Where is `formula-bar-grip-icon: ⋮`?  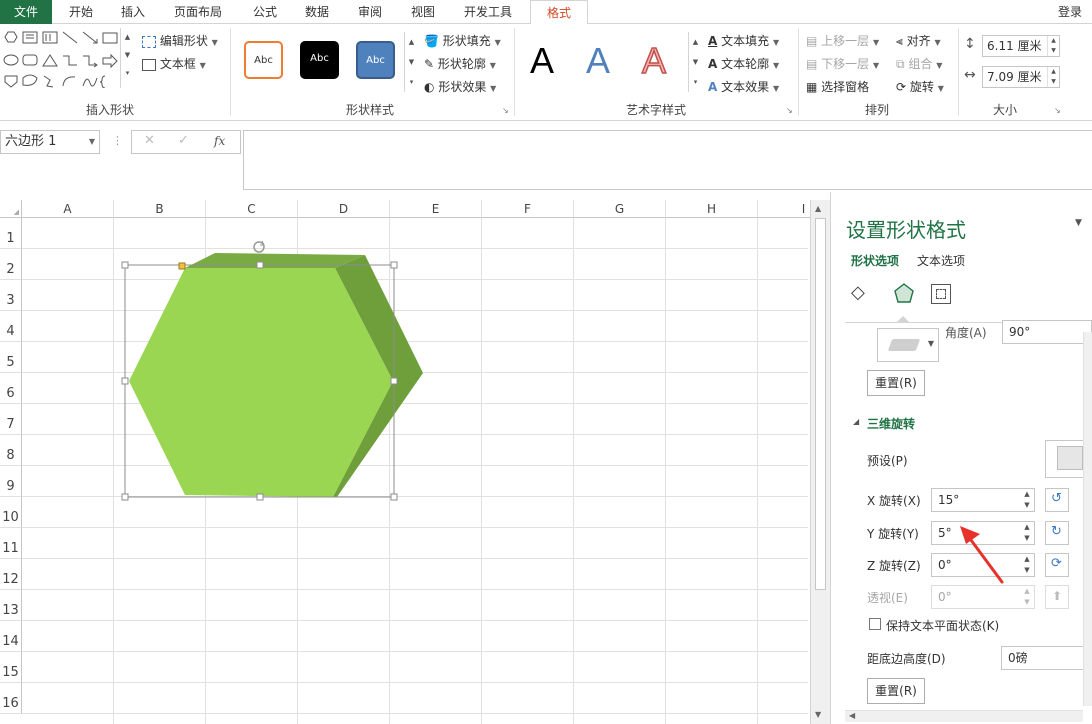 formula-bar-grip-icon: ⋮ is located at coordinates (117, 140).